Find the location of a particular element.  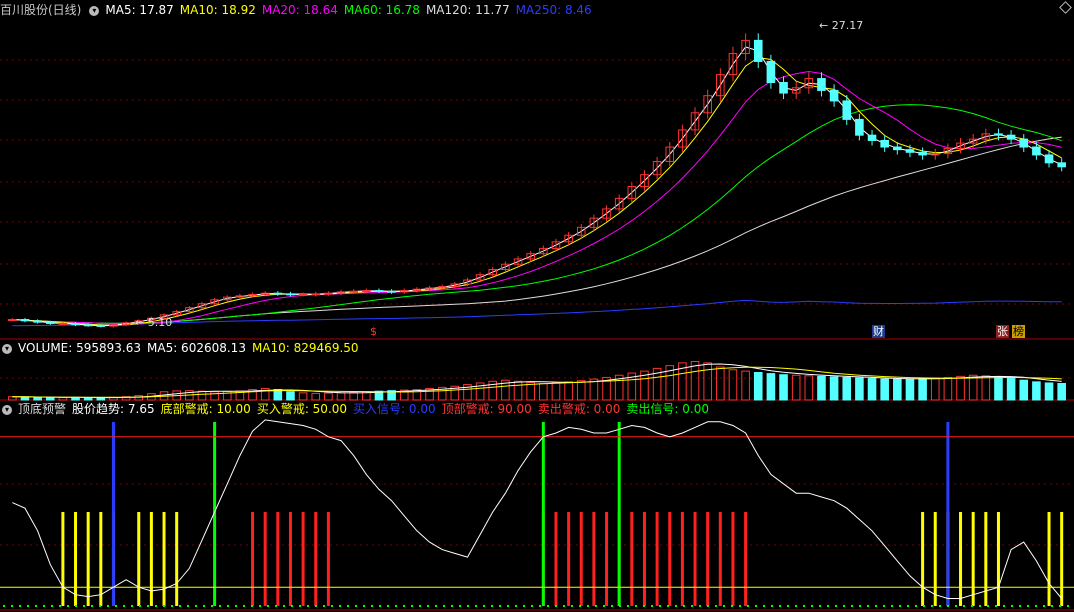

event-marker-finance: 财 is located at coordinates (878, 331).